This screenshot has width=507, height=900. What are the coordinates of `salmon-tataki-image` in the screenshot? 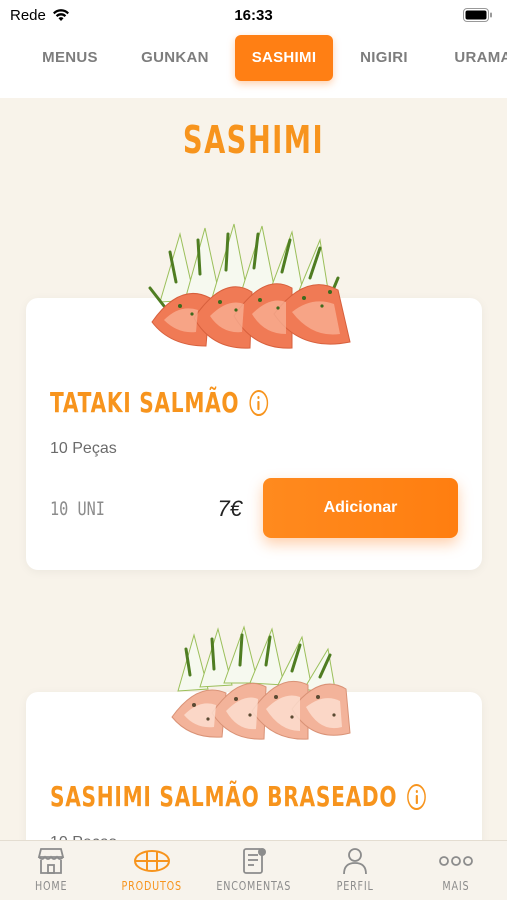 It's located at (249, 286).